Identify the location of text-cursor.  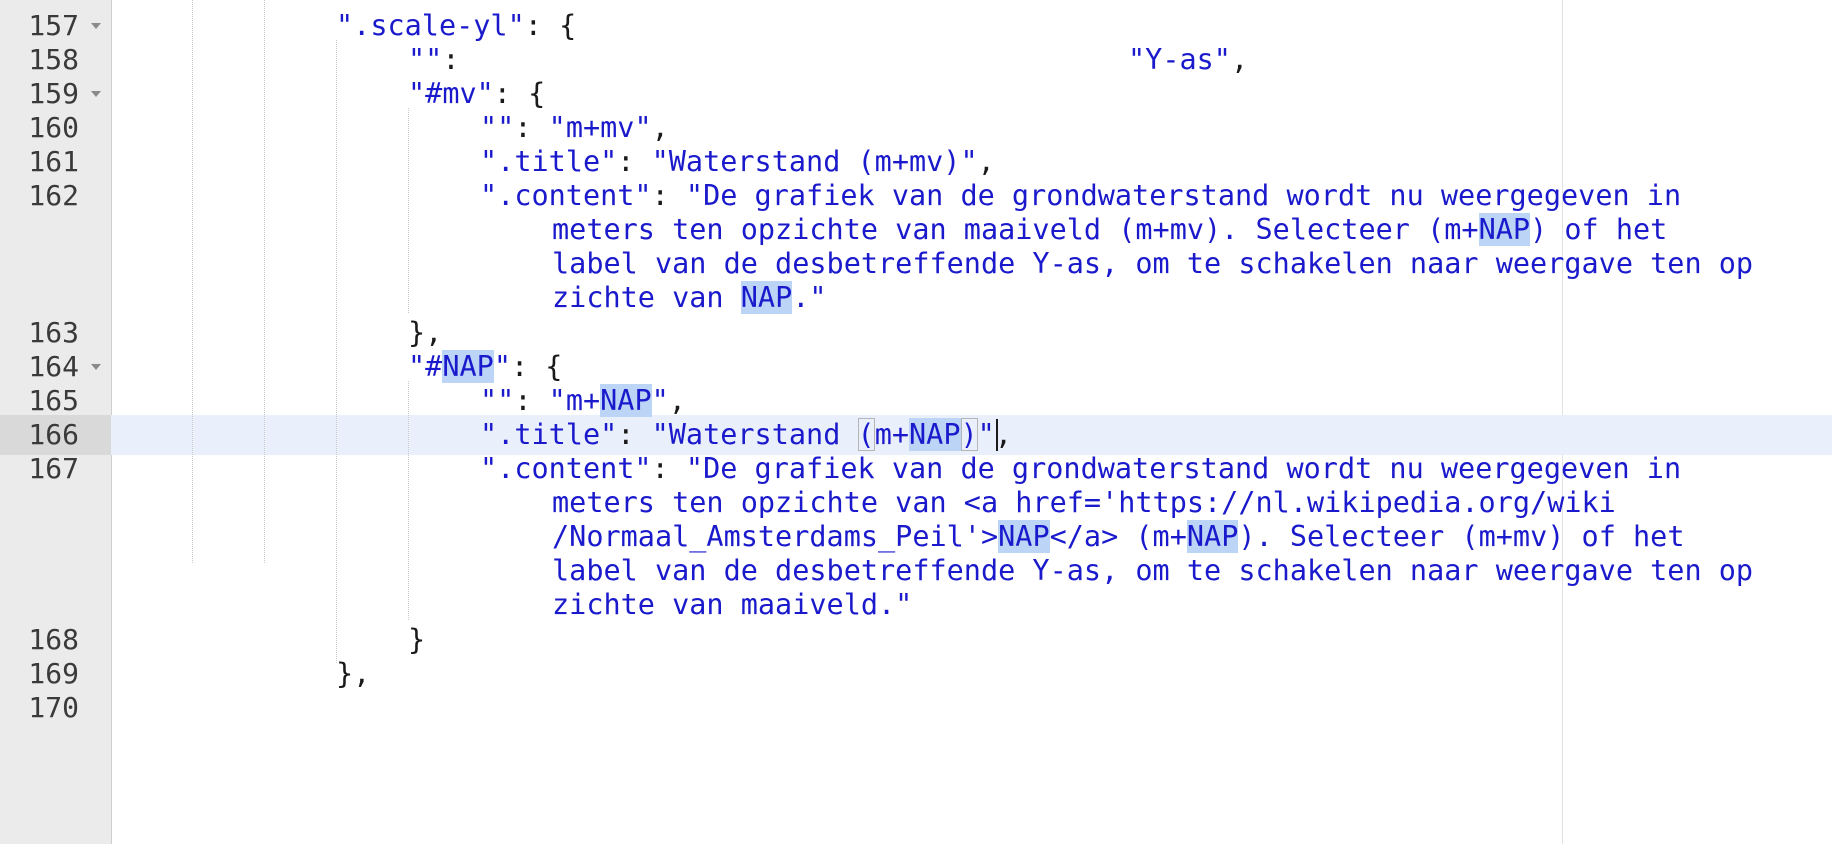
(997, 435).